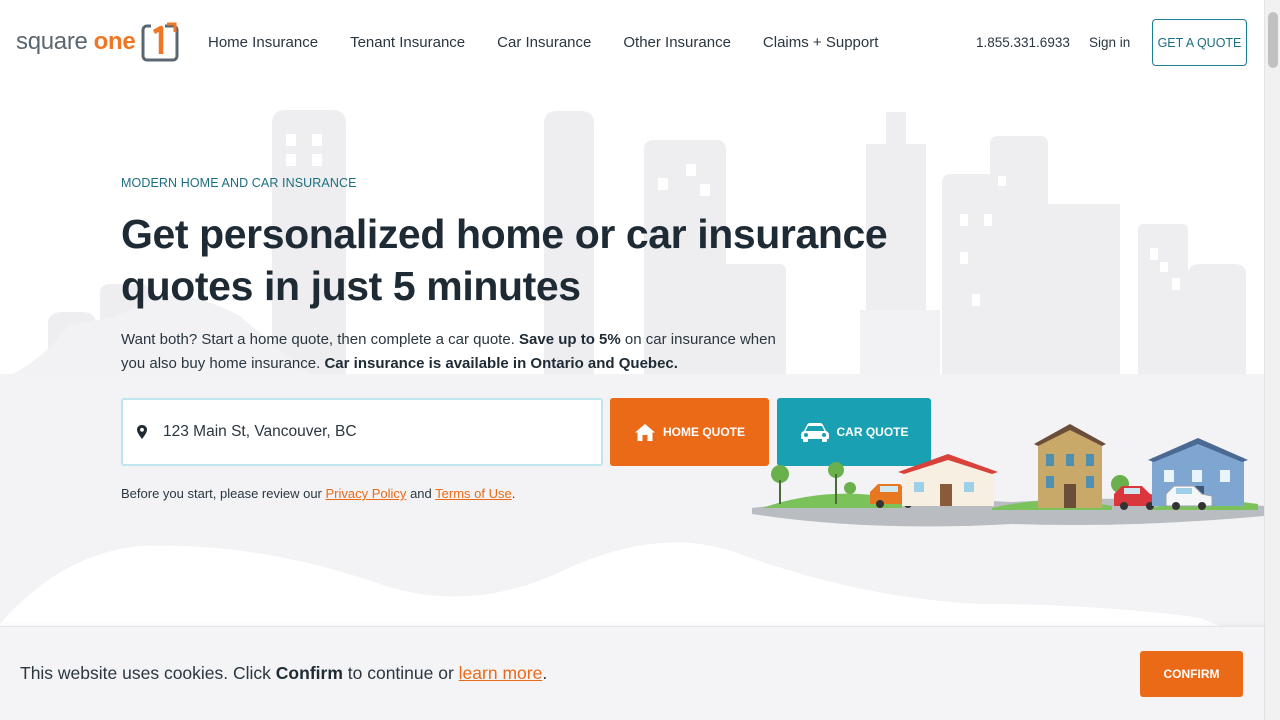  Describe the element at coordinates (501, 673) in the screenshot. I see `learn-more-link: learn more` at that location.